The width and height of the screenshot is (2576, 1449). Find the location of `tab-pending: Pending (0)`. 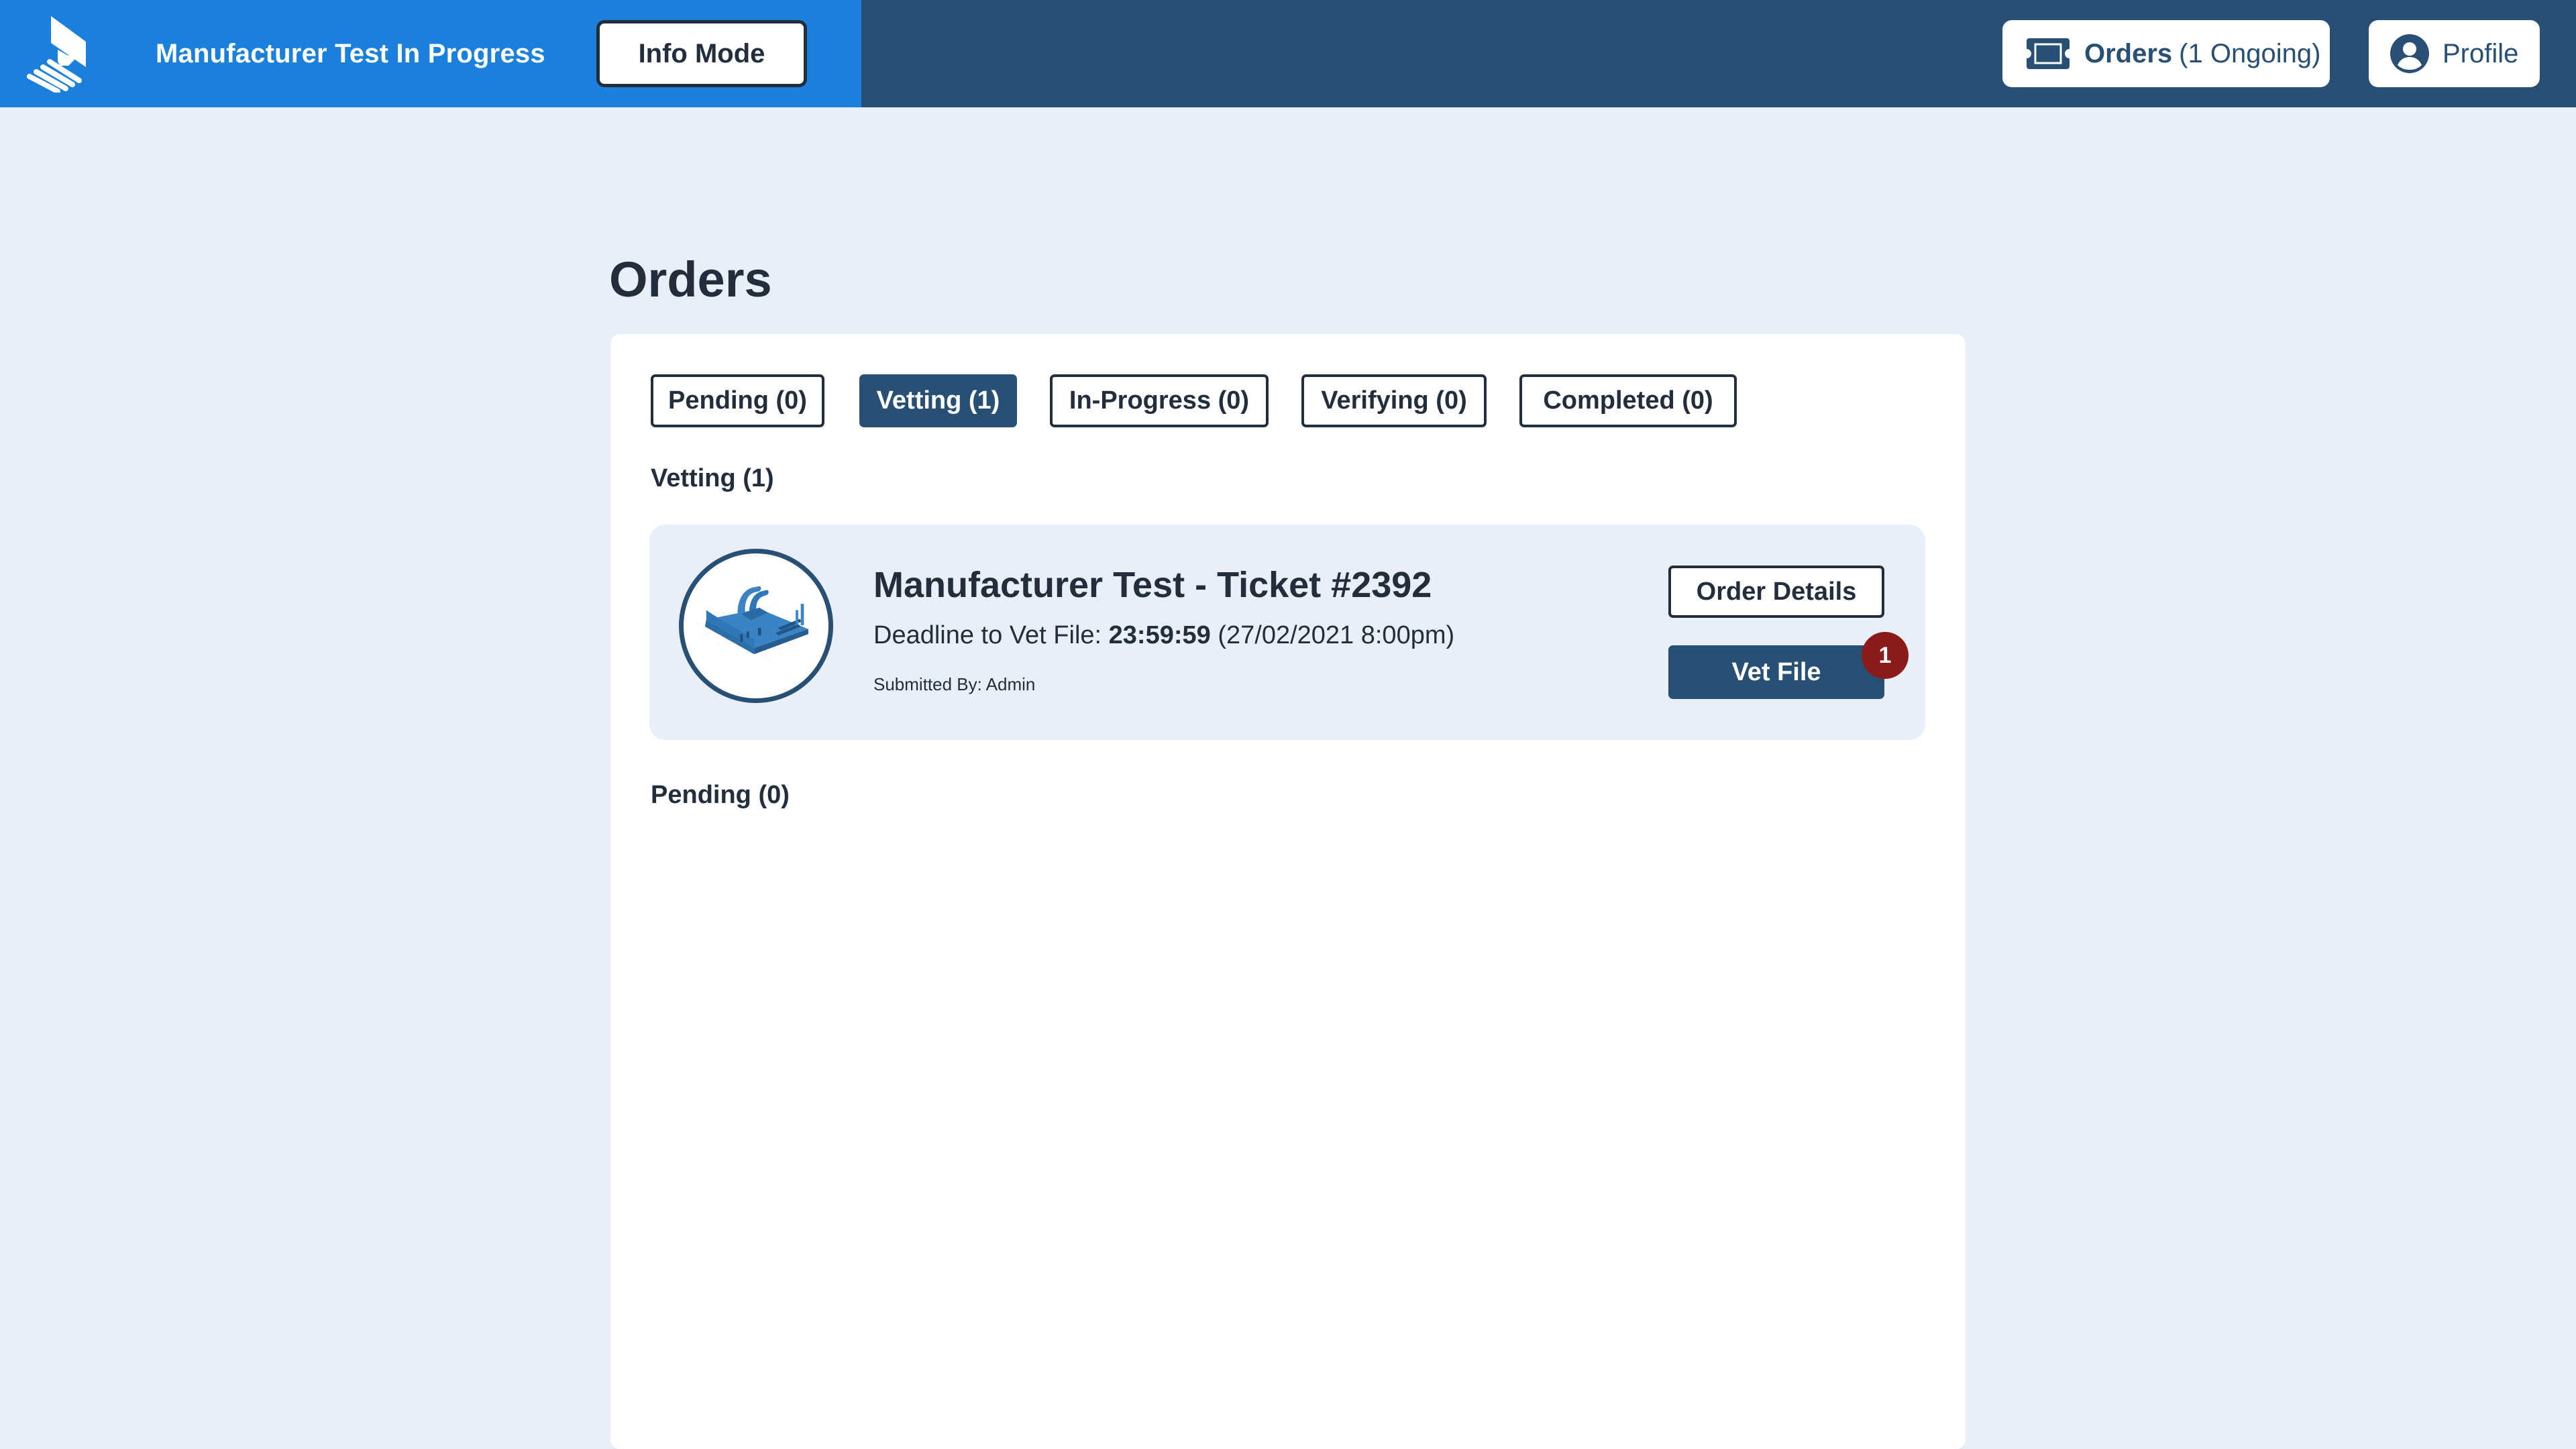

tab-pending: Pending (0) is located at coordinates (737, 400).